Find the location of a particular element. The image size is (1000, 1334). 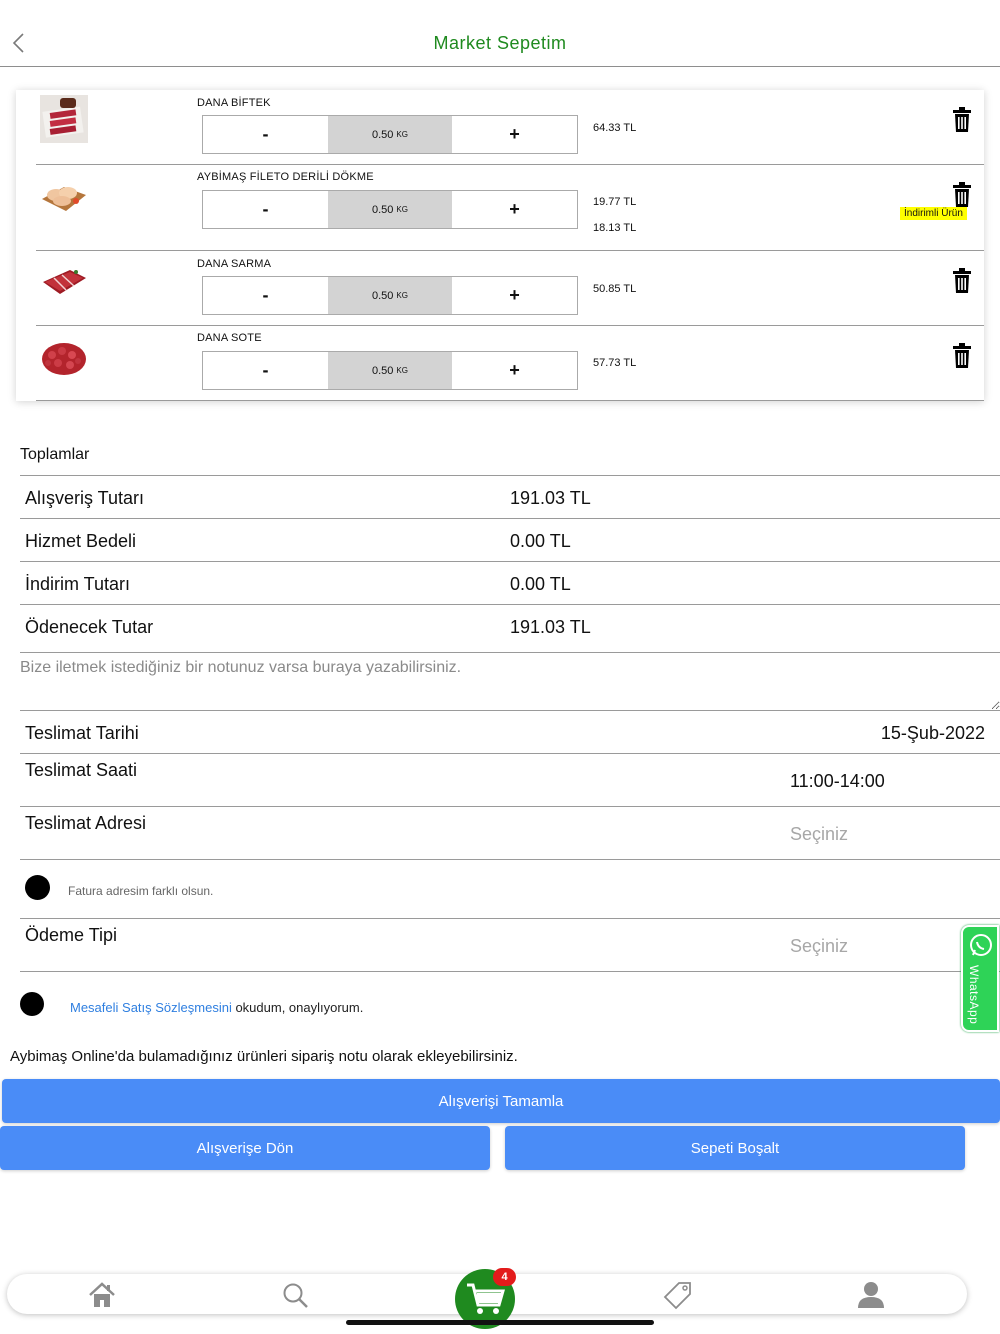

cart-icon is located at coordinates (486, 1298).